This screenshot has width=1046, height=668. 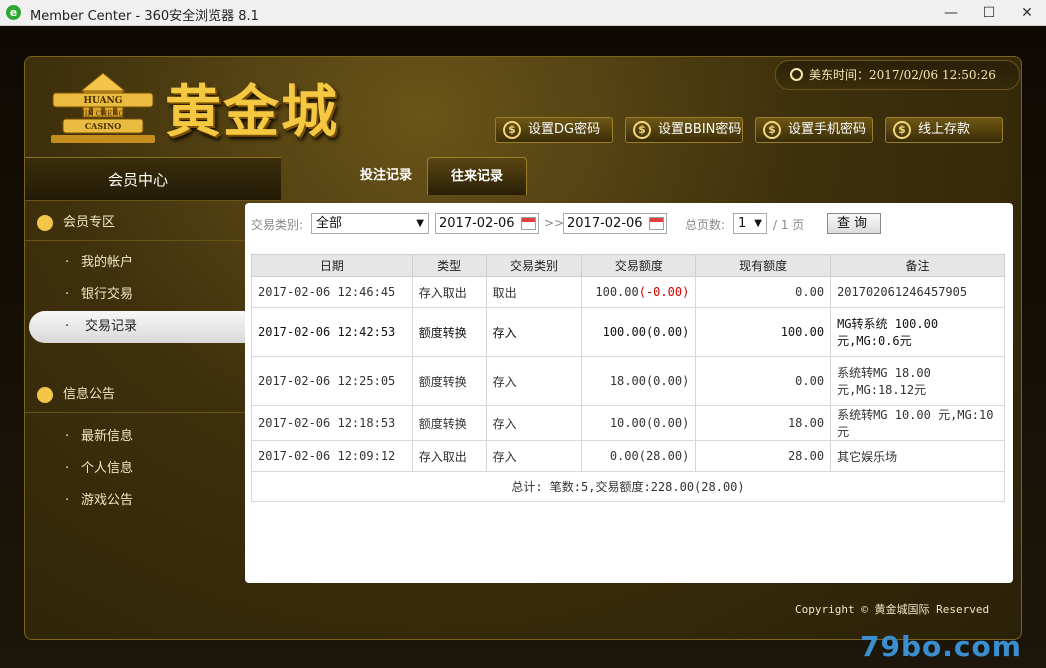 I want to click on us-east-time: 美东时间：2017/02/06 12:50:26, so click(x=897, y=75).